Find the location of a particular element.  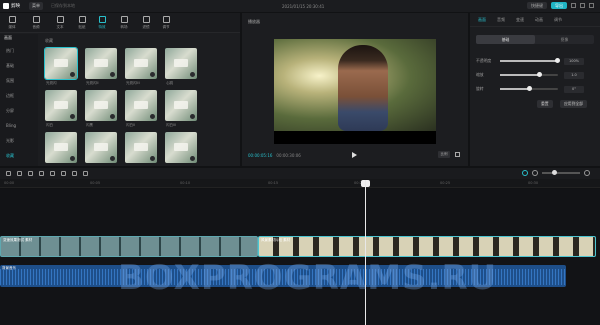

apply-all-button: 应用到全部 is located at coordinates (573, 104).